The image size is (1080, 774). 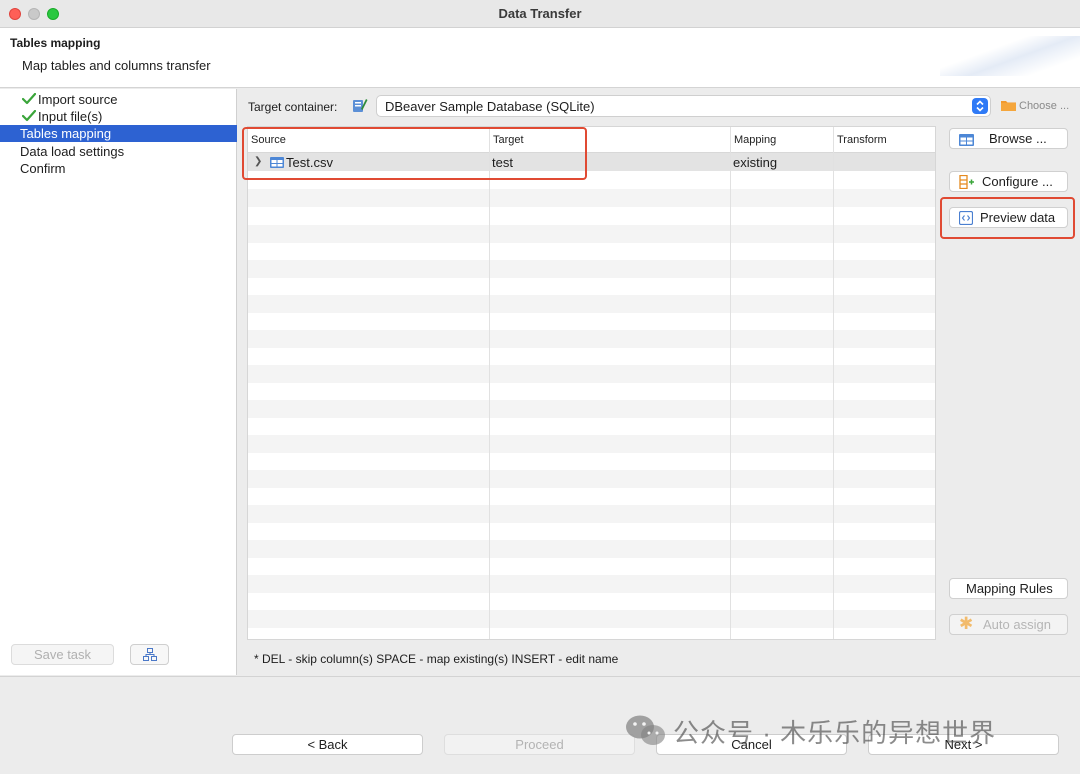 I want to click on title-bar: Data Transfer, so click(x=540, y=14).